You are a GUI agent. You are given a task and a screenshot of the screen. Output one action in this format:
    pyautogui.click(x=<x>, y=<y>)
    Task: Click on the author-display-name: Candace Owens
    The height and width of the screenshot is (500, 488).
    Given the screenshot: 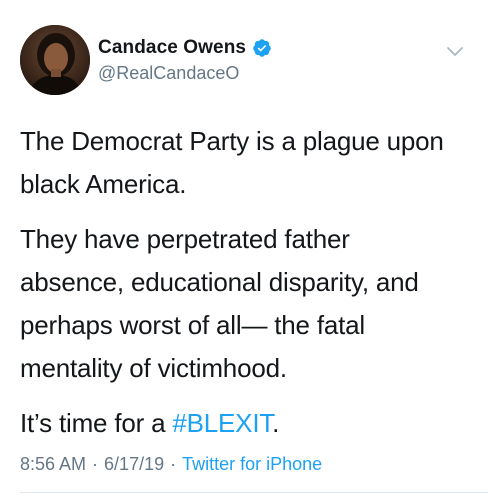 What is the action you would take?
    pyautogui.click(x=172, y=48)
    